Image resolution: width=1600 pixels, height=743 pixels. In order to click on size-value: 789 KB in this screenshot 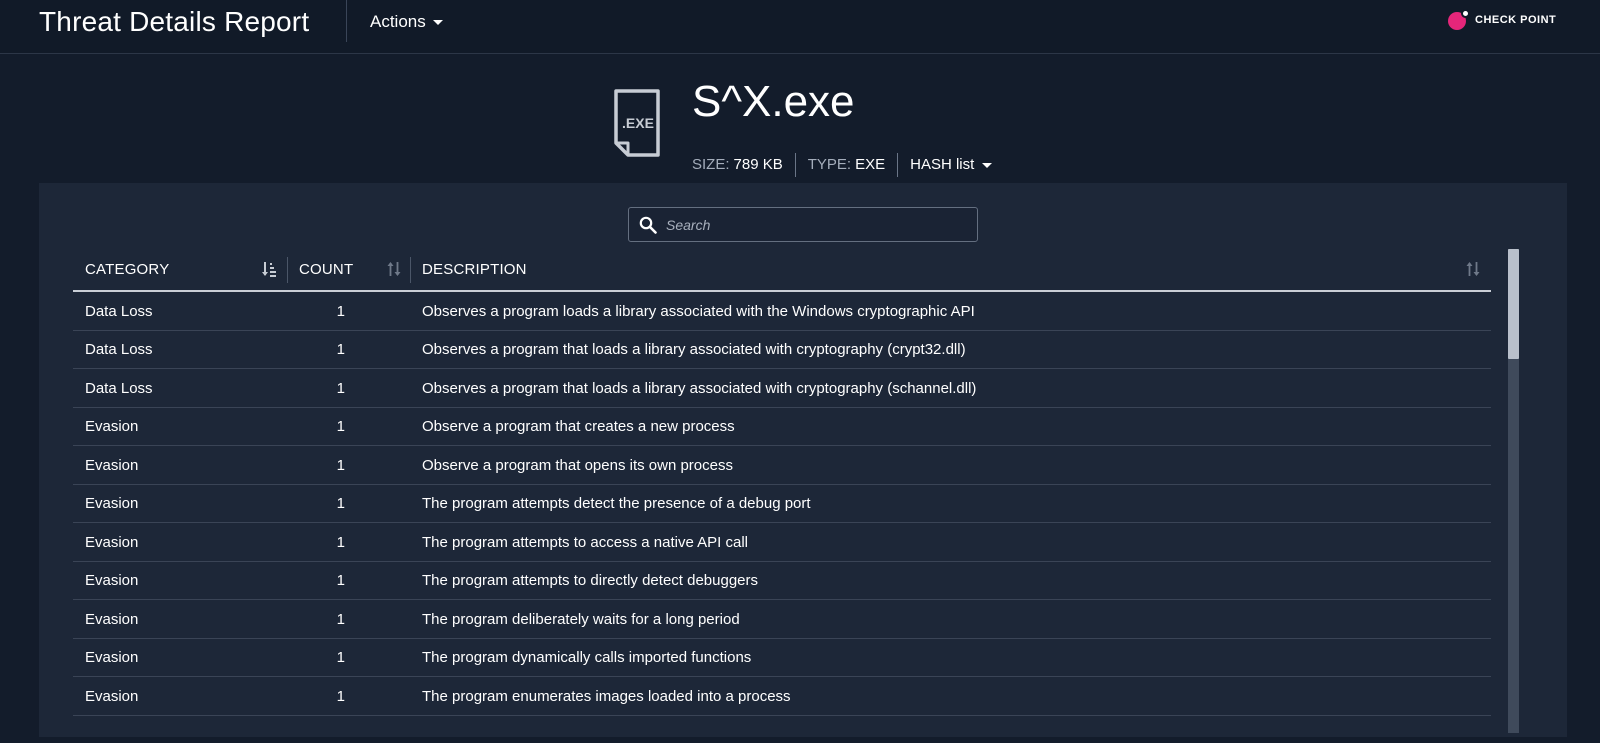, I will do `click(758, 164)`.